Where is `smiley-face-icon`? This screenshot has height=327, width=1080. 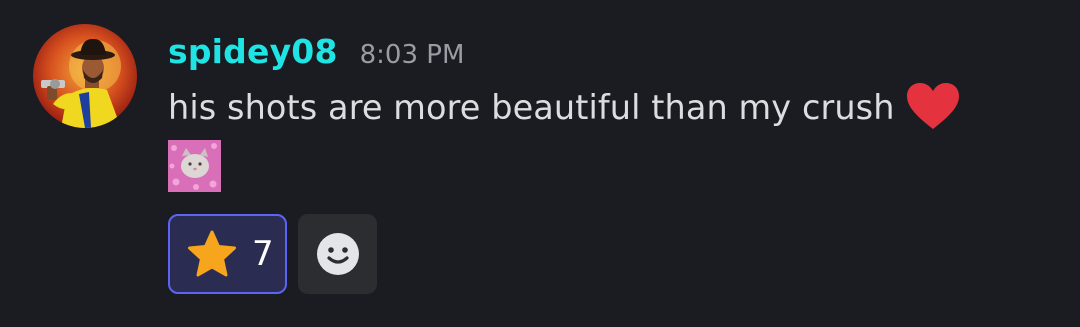
smiley-face-icon is located at coordinates (337, 254).